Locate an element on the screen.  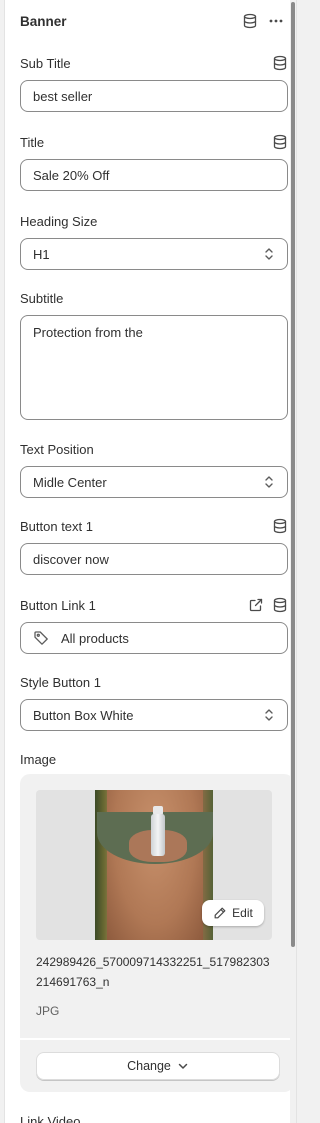
title-label: Title is located at coordinates (32, 142).